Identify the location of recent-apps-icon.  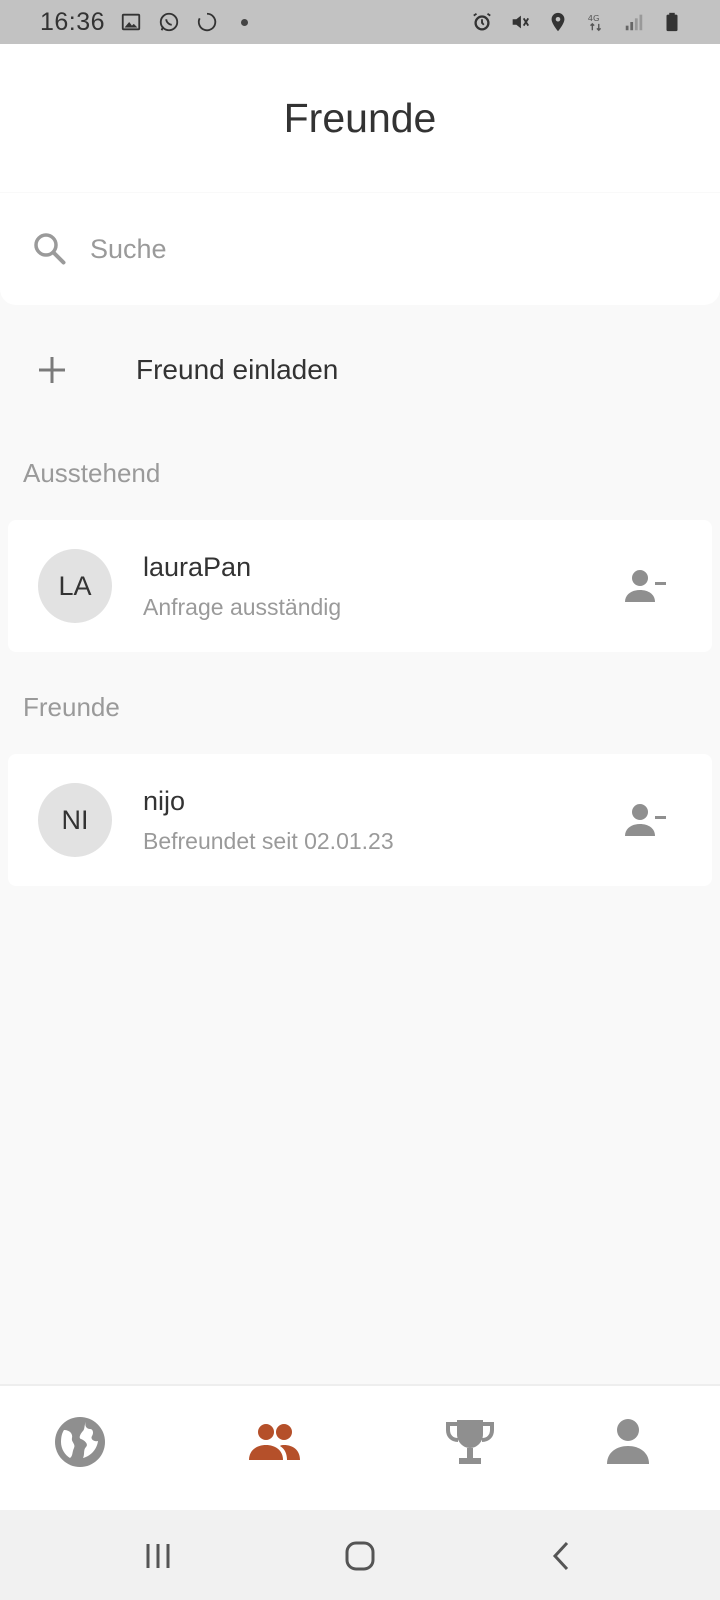
(158, 1556).